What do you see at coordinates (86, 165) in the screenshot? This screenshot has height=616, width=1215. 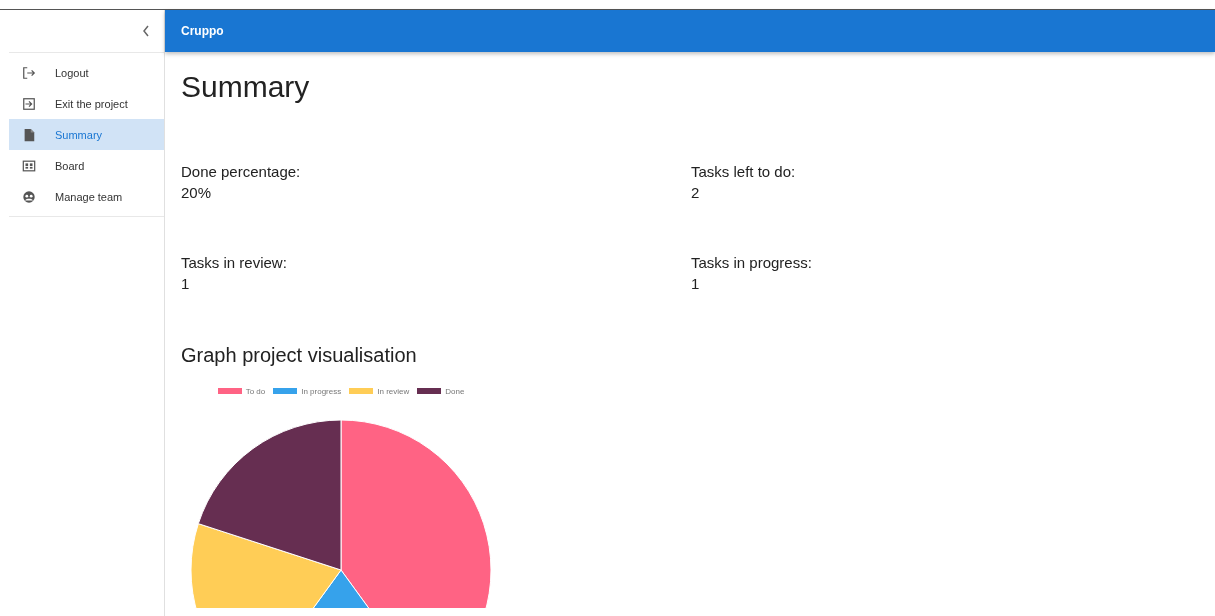 I see `sidebar-item: Board` at bounding box center [86, 165].